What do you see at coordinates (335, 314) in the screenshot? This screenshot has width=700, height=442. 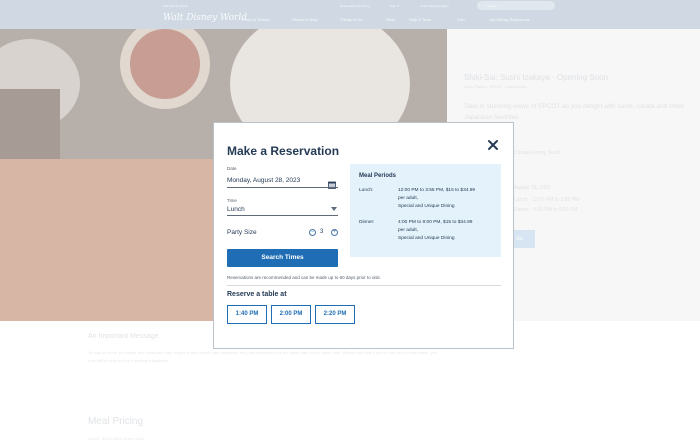 I see `time-slot-button: 2:20 PM` at bounding box center [335, 314].